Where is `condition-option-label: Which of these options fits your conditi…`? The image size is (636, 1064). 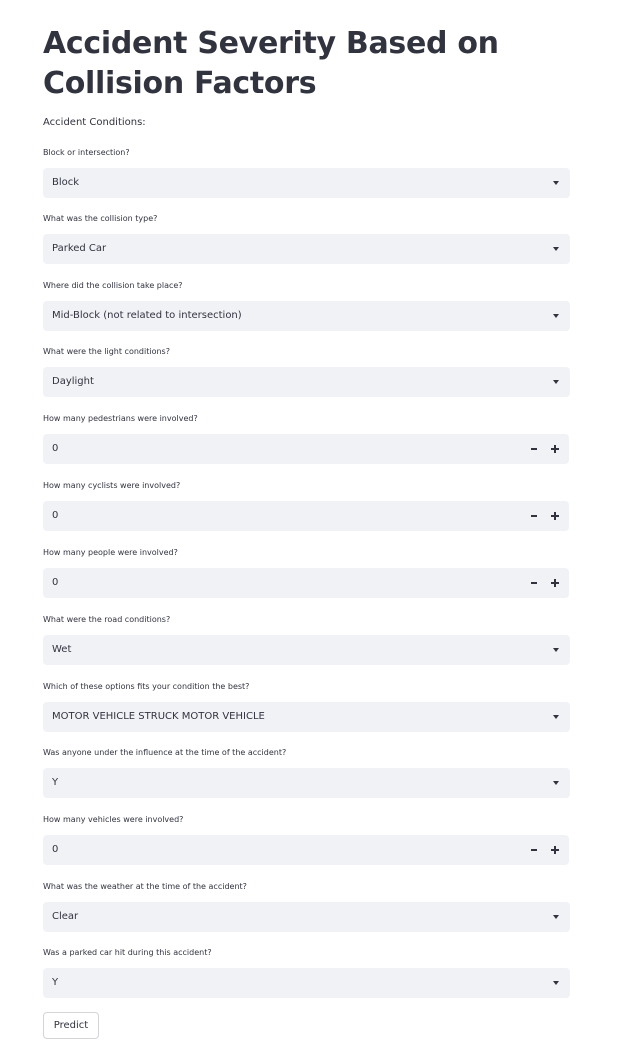
condition-option-label: Which of these options fits your conditi… is located at coordinates (146, 686).